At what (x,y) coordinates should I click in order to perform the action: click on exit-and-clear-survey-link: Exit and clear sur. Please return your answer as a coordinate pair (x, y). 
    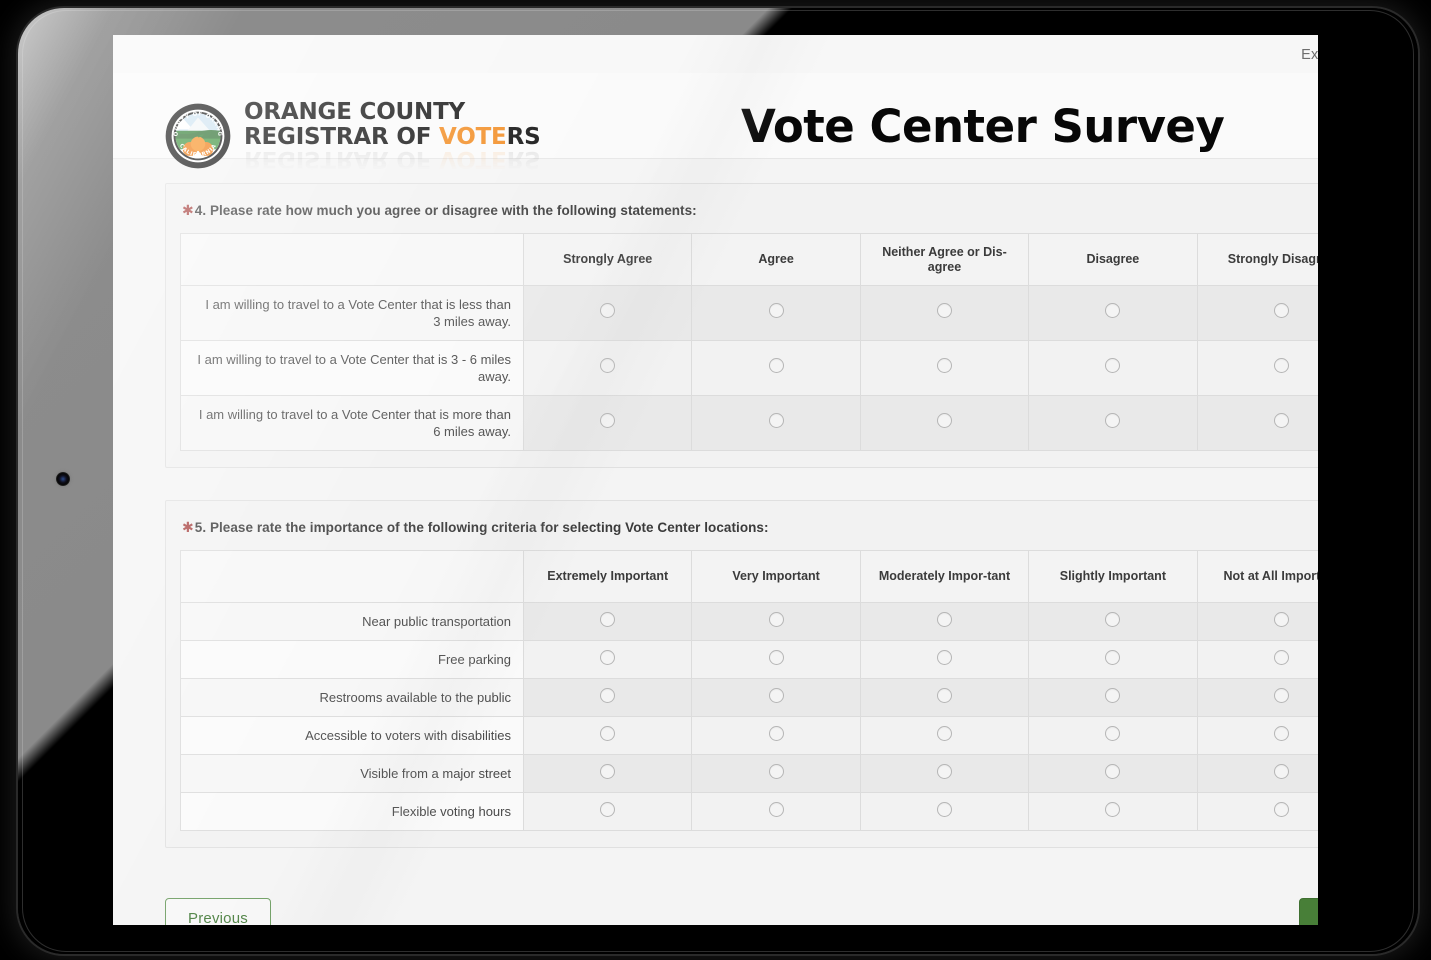
    Looking at the image, I should click on (1309, 55).